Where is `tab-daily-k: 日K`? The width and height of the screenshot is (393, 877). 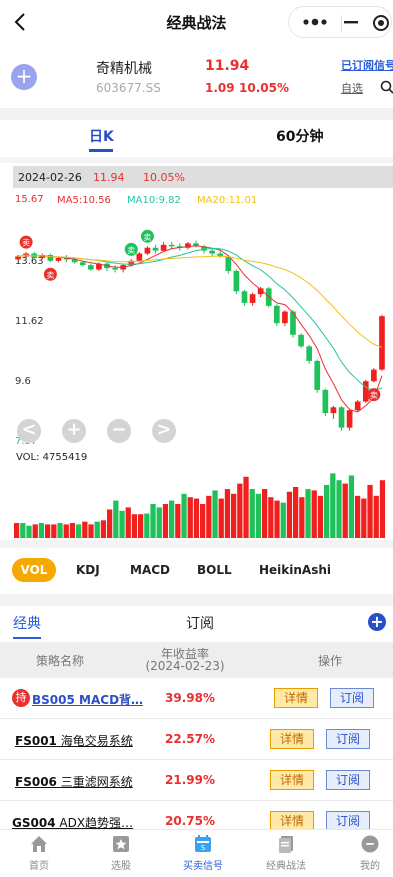
tab-daily-k: 日K is located at coordinates (101, 136).